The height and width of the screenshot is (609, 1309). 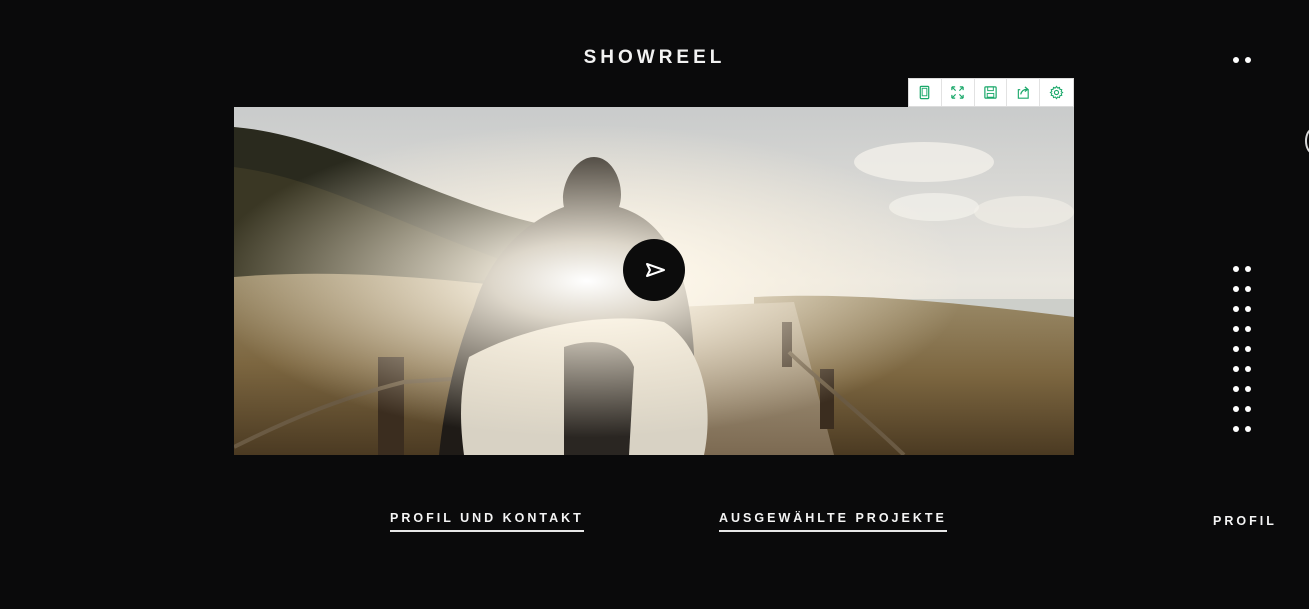 What do you see at coordinates (833, 521) in the screenshot?
I see `projekte-link: AUSGEWÄHLTE PROJEKTE` at bounding box center [833, 521].